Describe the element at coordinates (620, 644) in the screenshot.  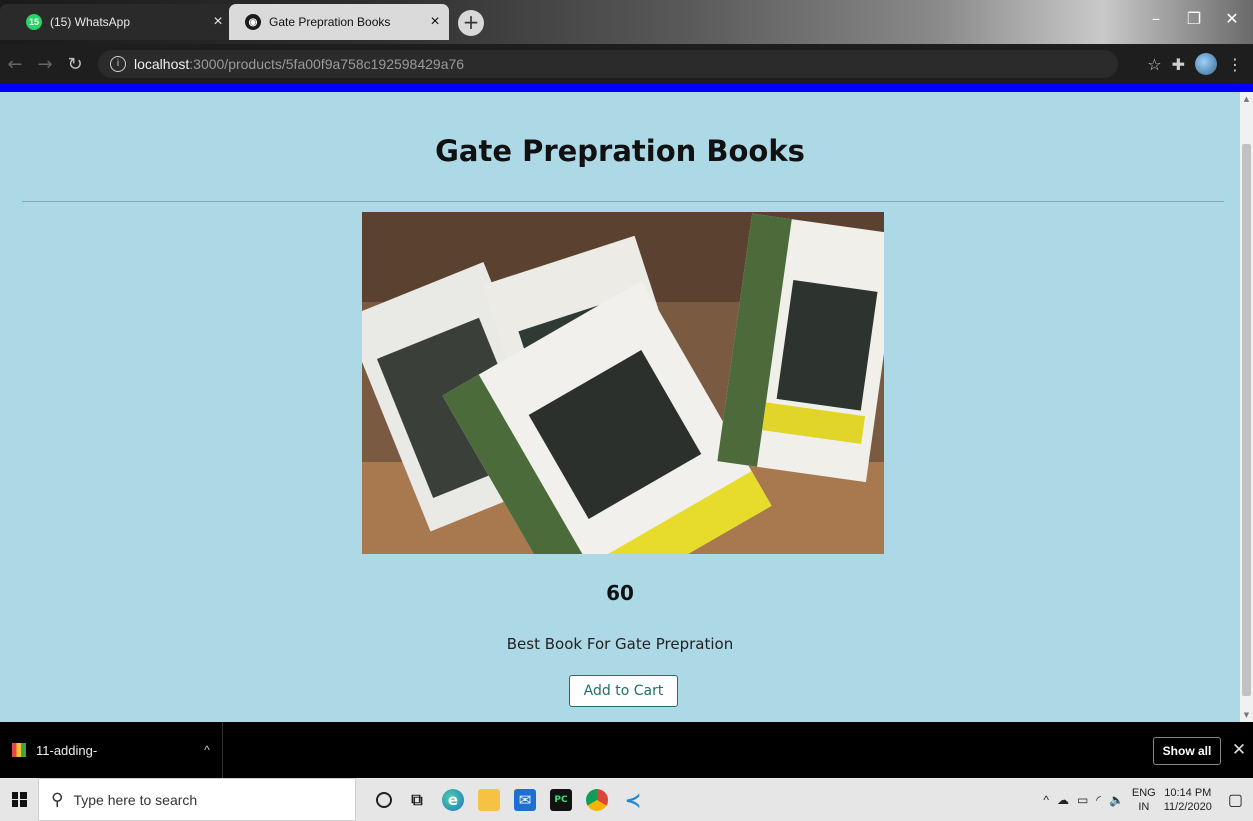
I see `product-description: Best Book For Gate Prepration` at that location.